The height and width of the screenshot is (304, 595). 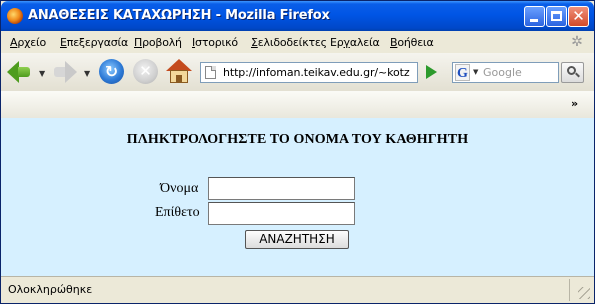 What do you see at coordinates (94, 42) in the screenshot?
I see `menu-edit: Επεξεργασία` at bounding box center [94, 42].